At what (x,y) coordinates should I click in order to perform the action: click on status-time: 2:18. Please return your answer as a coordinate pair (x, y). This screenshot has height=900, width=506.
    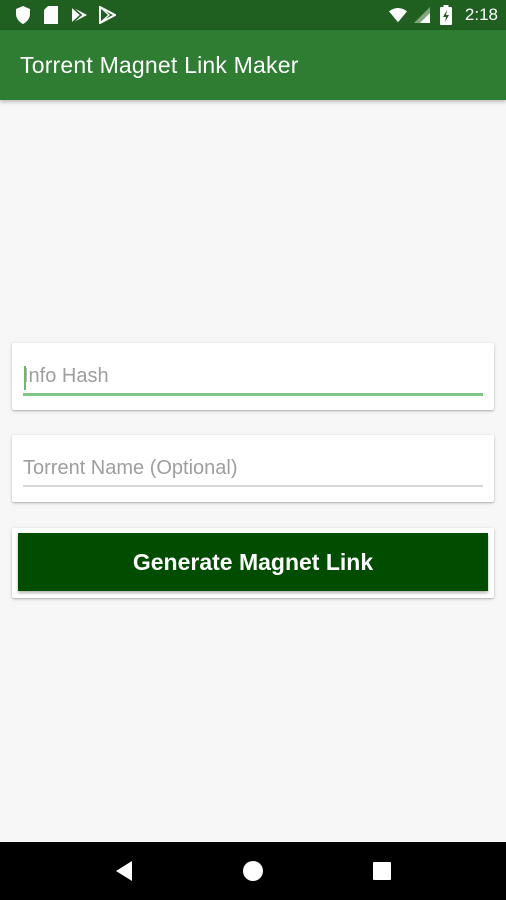
    Looking at the image, I should click on (481, 14).